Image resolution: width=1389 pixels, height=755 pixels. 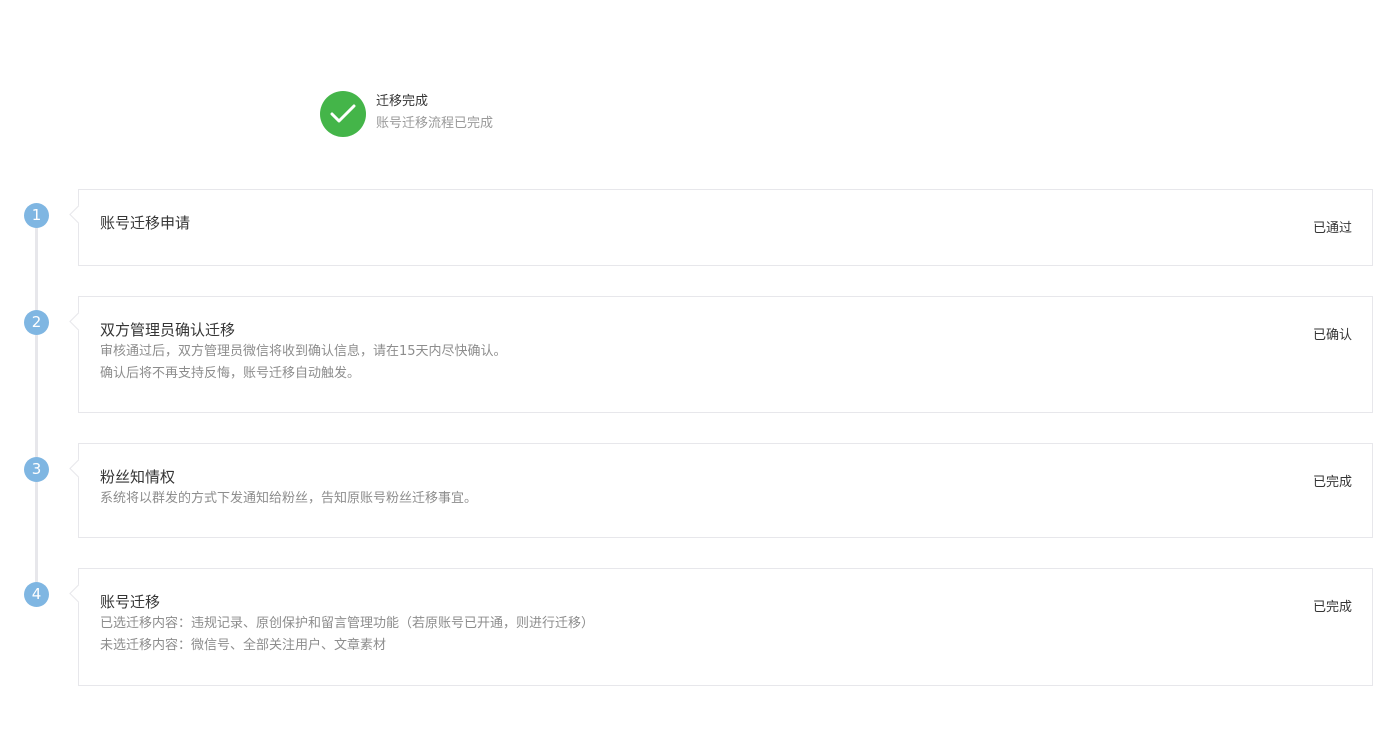 What do you see at coordinates (243, 645) in the screenshot?
I see `step-description-line: 未选迁移内容：微信号、全部关注用户、文章素材` at bounding box center [243, 645].